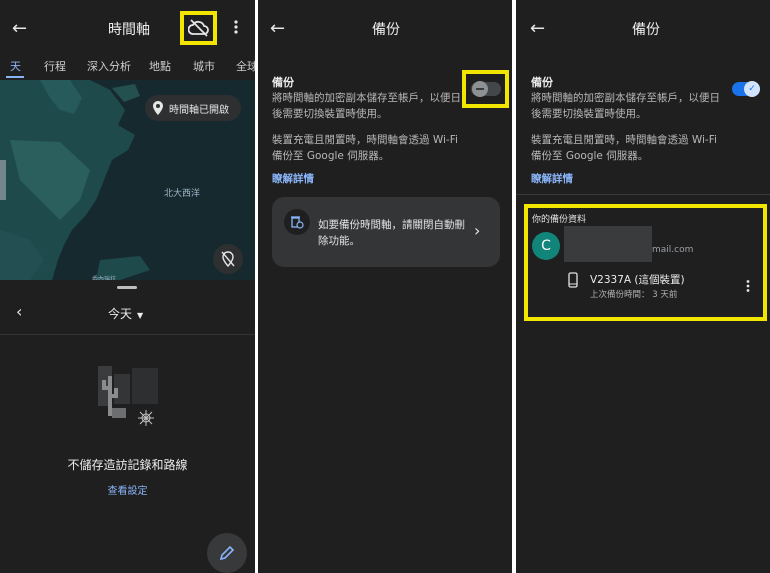 The height and width of the screenshot is (573, 770). I want to click on location-off-icon, so click(228, 259).